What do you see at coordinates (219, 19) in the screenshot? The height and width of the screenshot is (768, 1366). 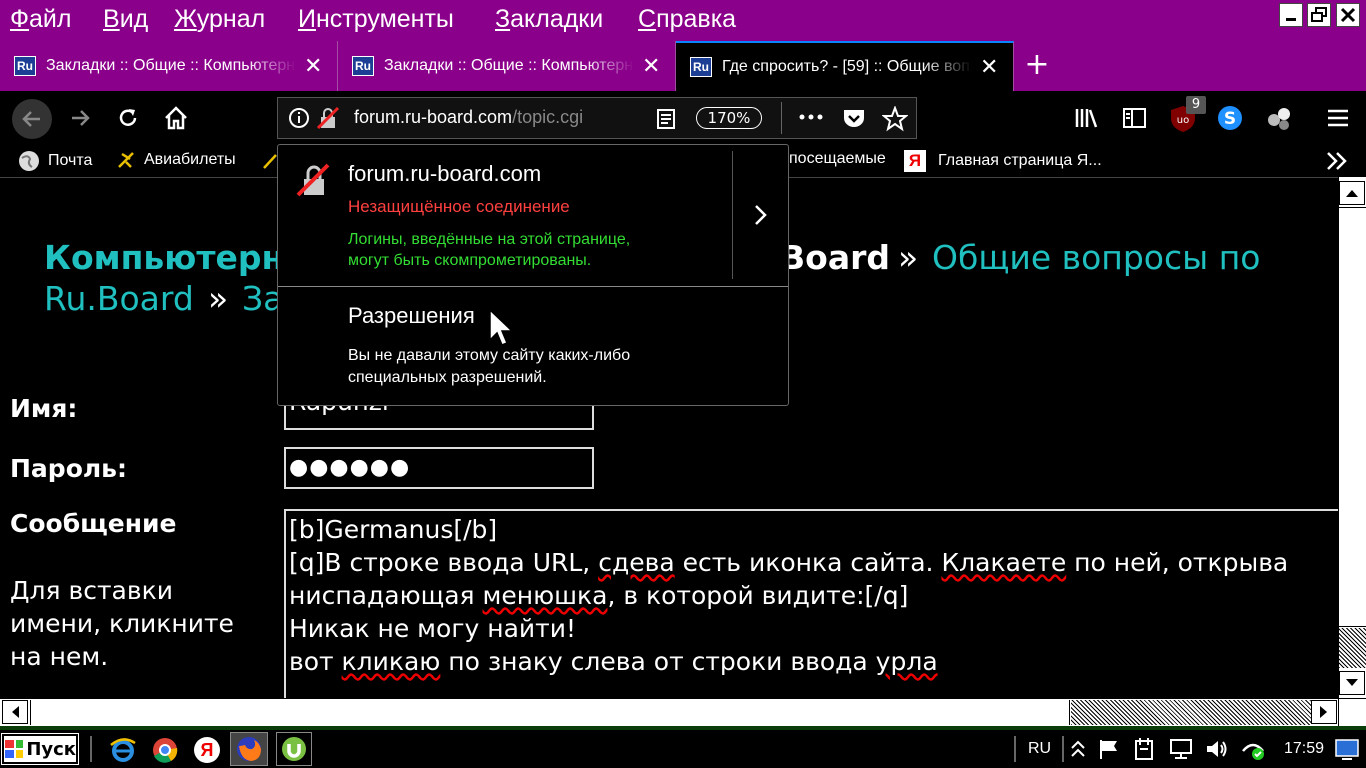 I see `menu-history: Журнал` at bounding box center [219, 19].